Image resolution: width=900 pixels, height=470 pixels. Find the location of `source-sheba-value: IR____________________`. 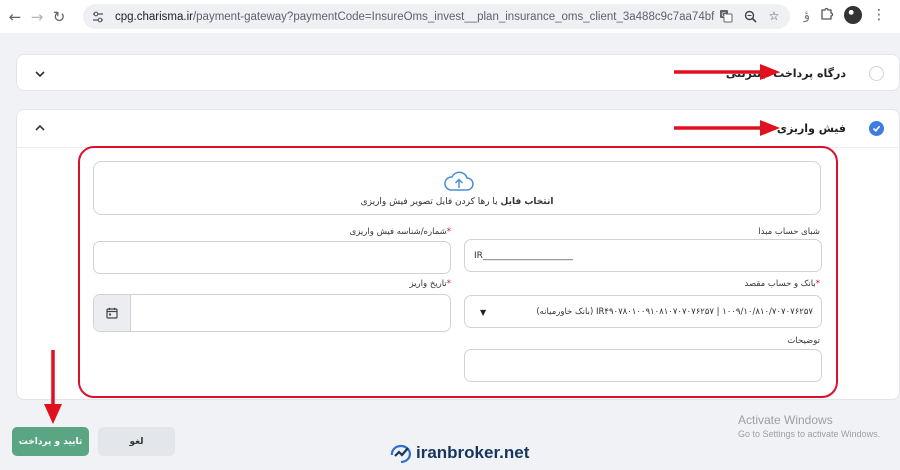

source-sheba-value: IR____________________ is located at coordinates (523, 256).